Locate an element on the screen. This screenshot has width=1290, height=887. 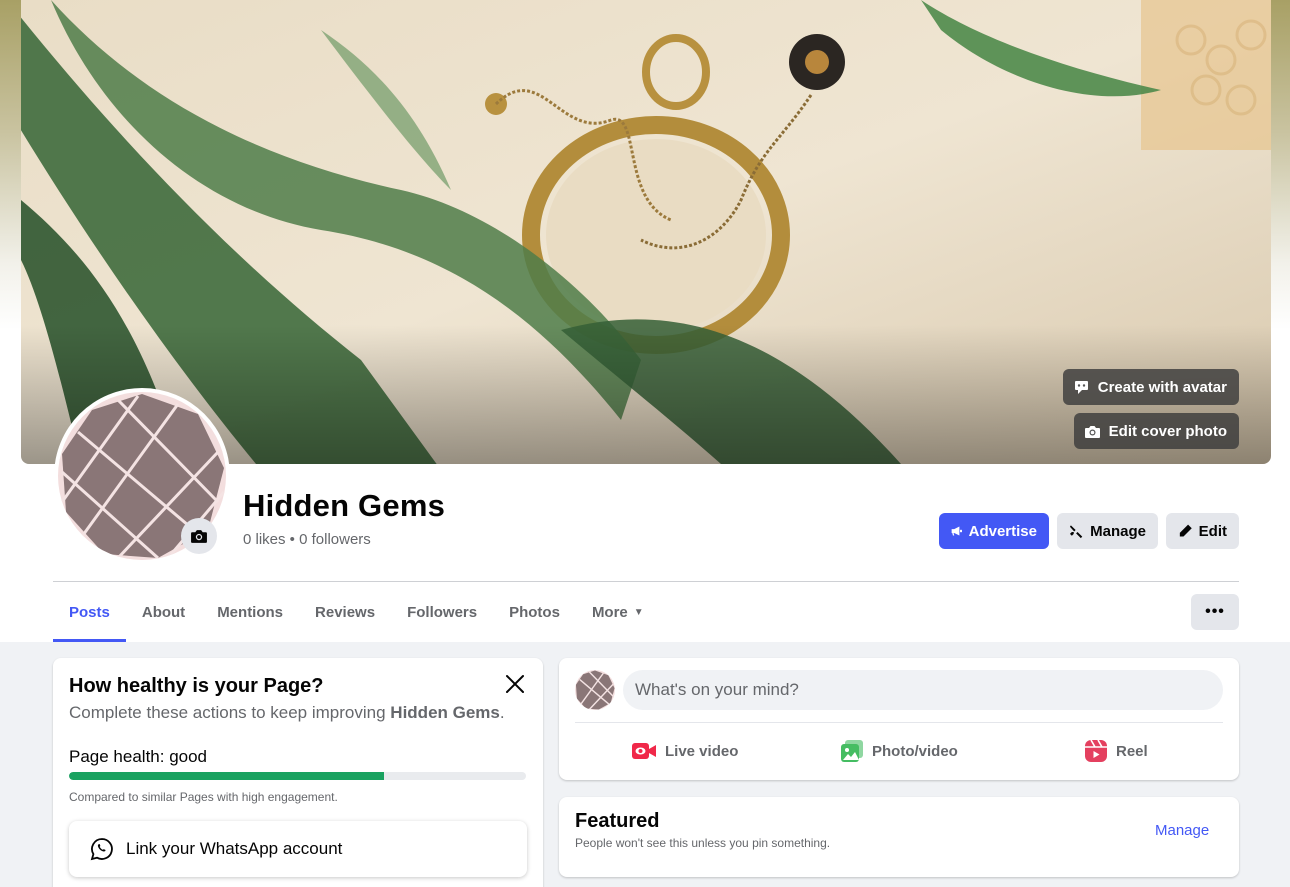
close-button is located at coordinates (515, 684).